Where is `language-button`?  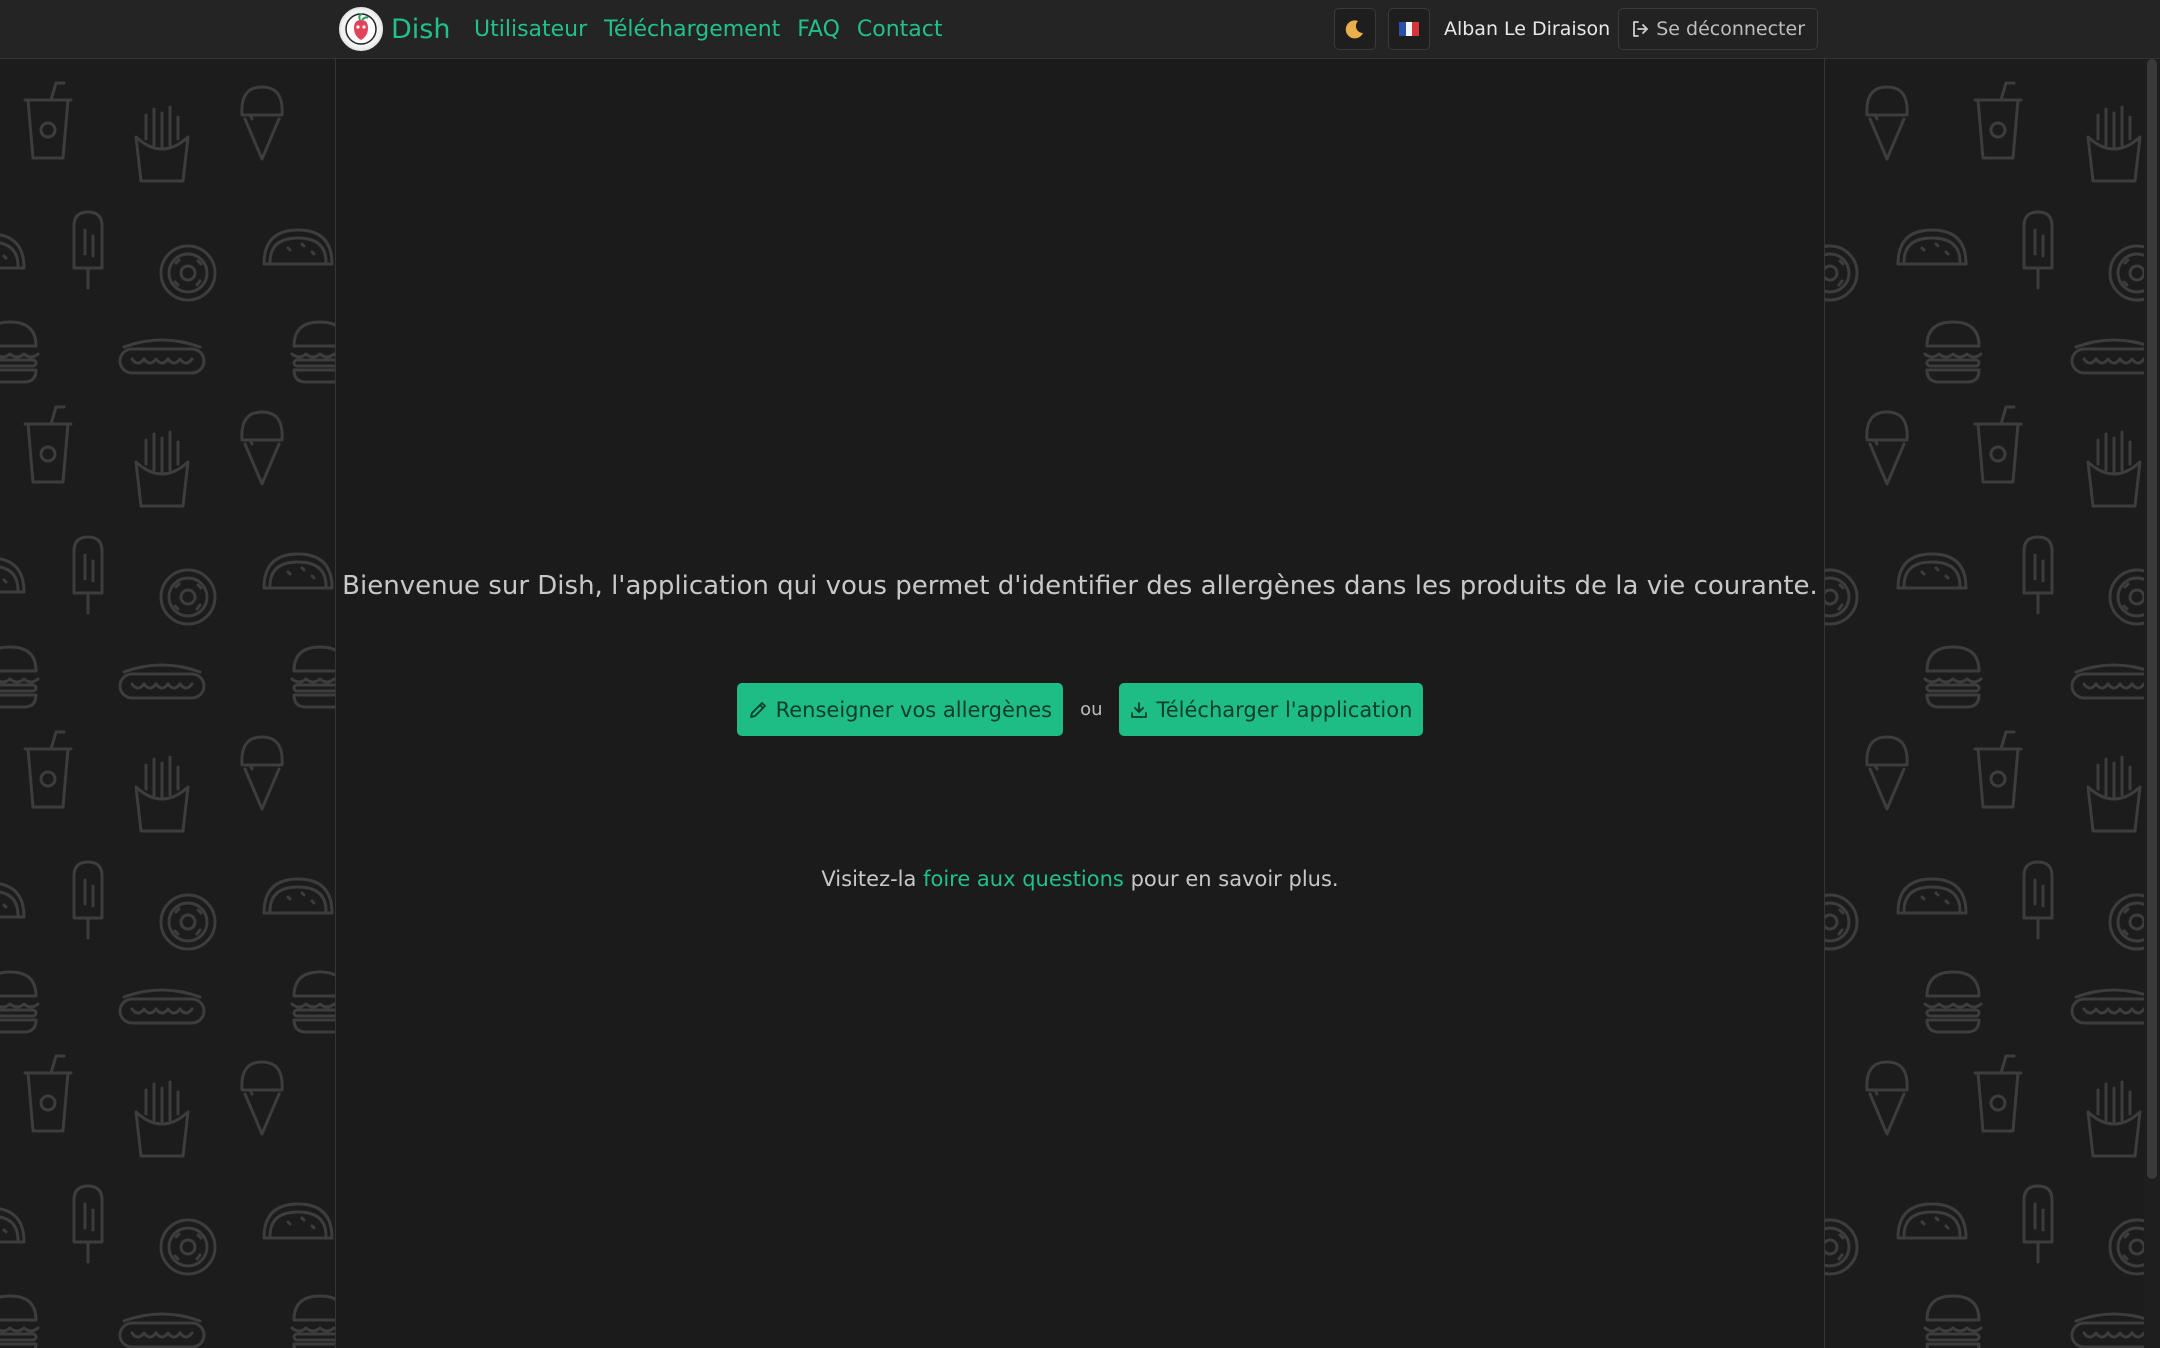
language-button is located at coordinates (1408, 29).